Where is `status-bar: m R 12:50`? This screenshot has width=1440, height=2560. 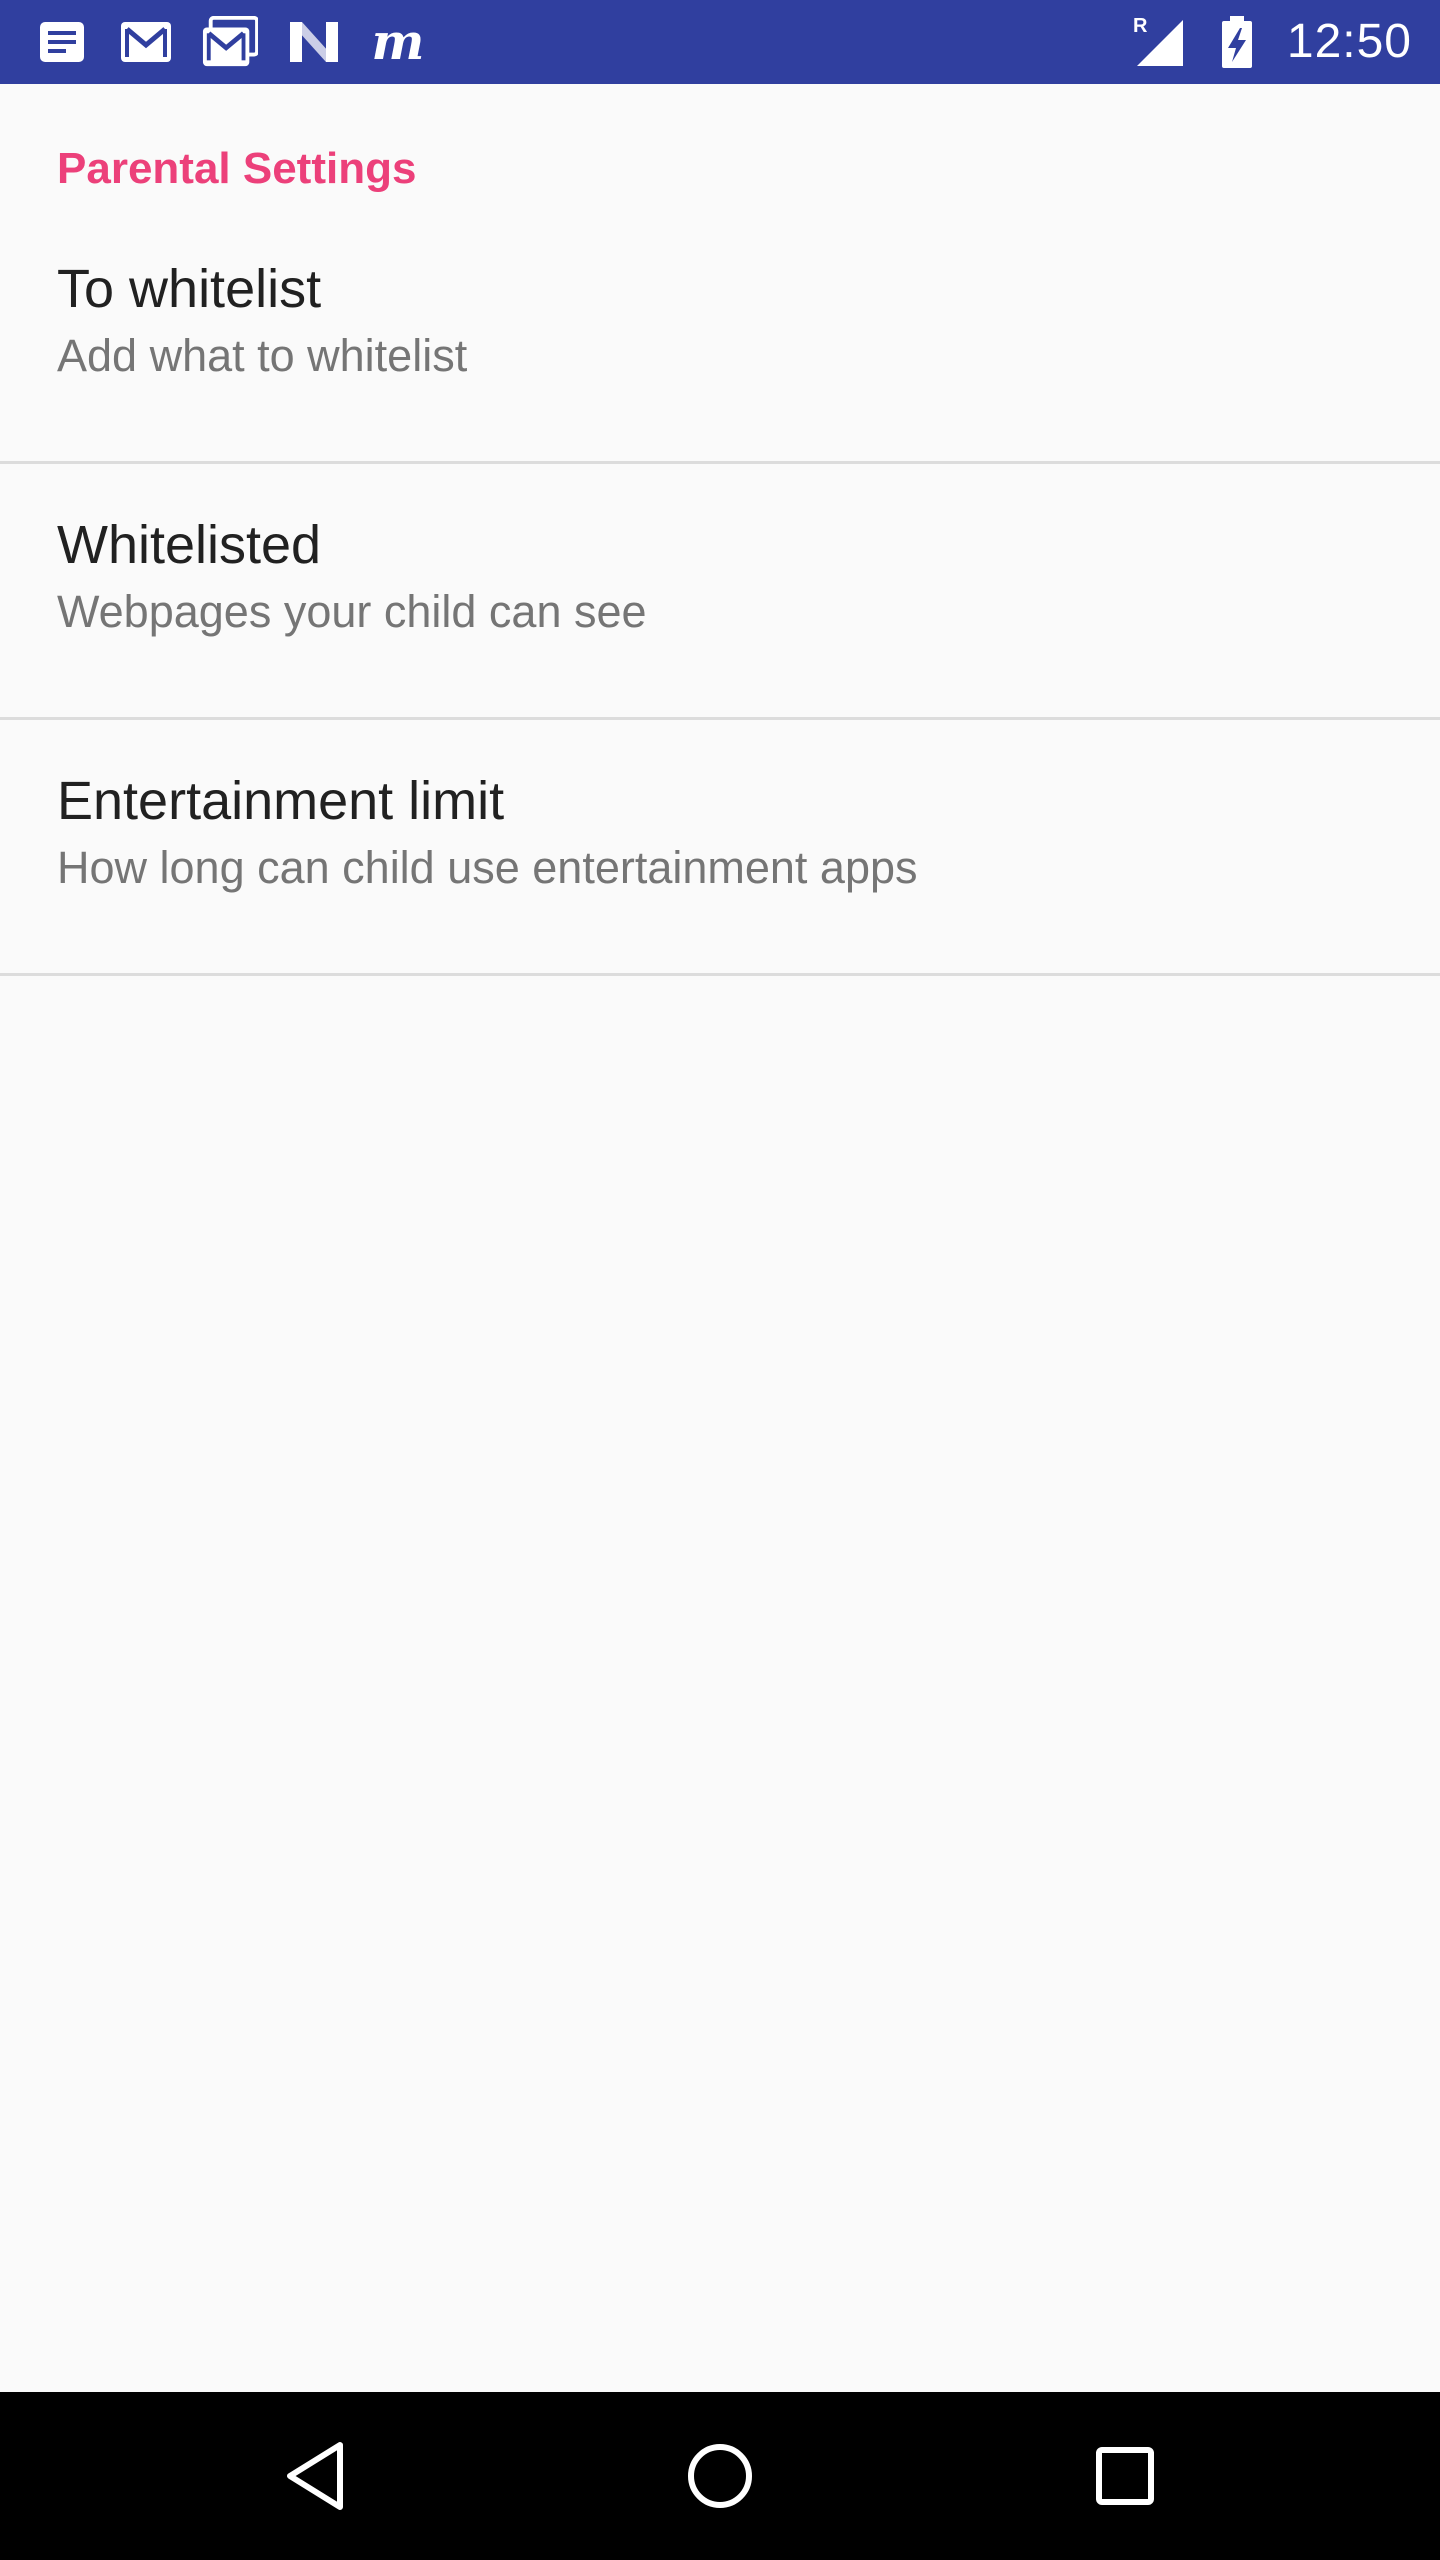
status-bar: m R 12:50 is located at coordinates (720, 42).